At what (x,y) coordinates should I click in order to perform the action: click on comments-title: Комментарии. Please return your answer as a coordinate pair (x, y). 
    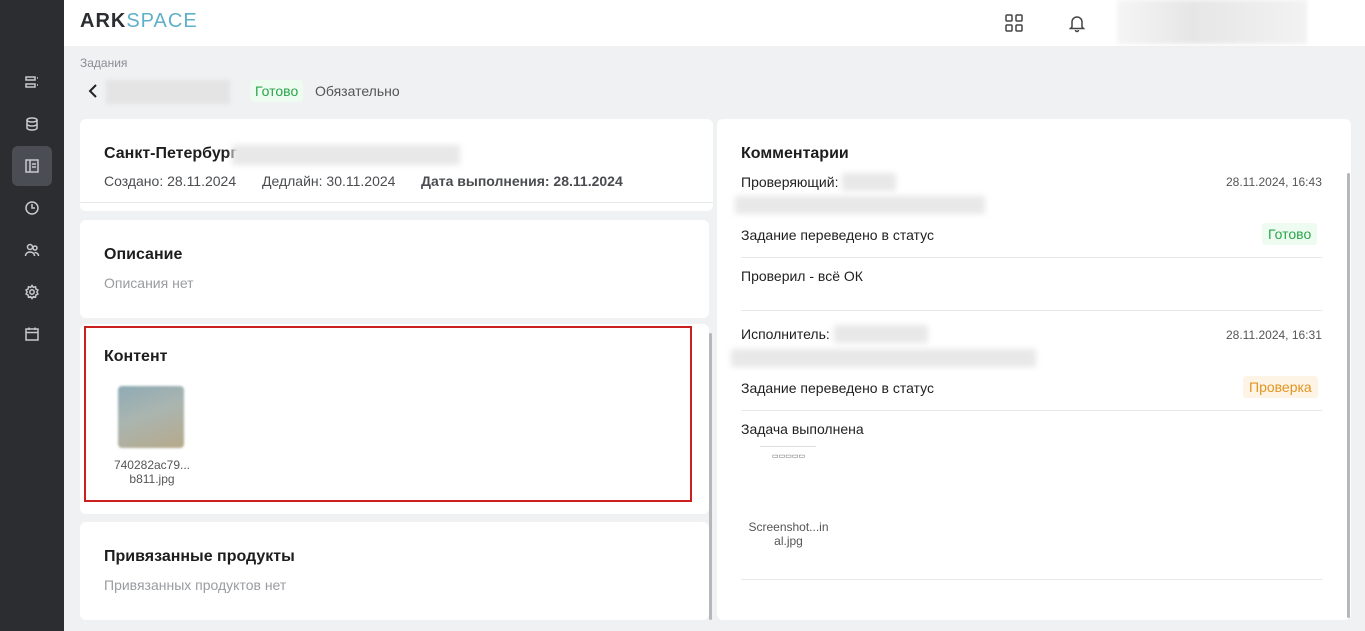
    Looking at the image, I should click on (795, 153).